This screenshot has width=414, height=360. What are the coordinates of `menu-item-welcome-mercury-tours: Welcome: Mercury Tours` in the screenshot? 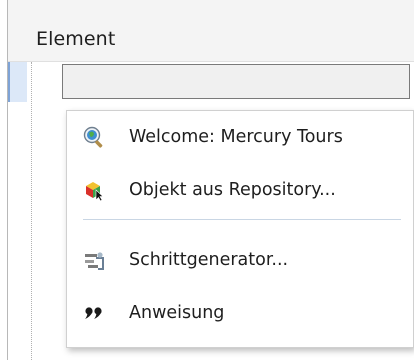 It's located at (240, 137).